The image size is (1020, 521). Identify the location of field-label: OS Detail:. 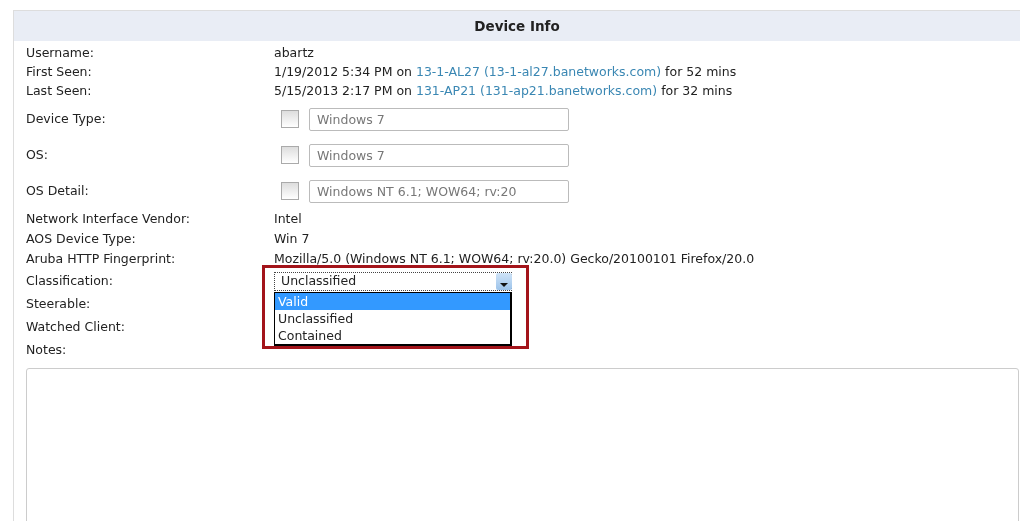
(57, 190).